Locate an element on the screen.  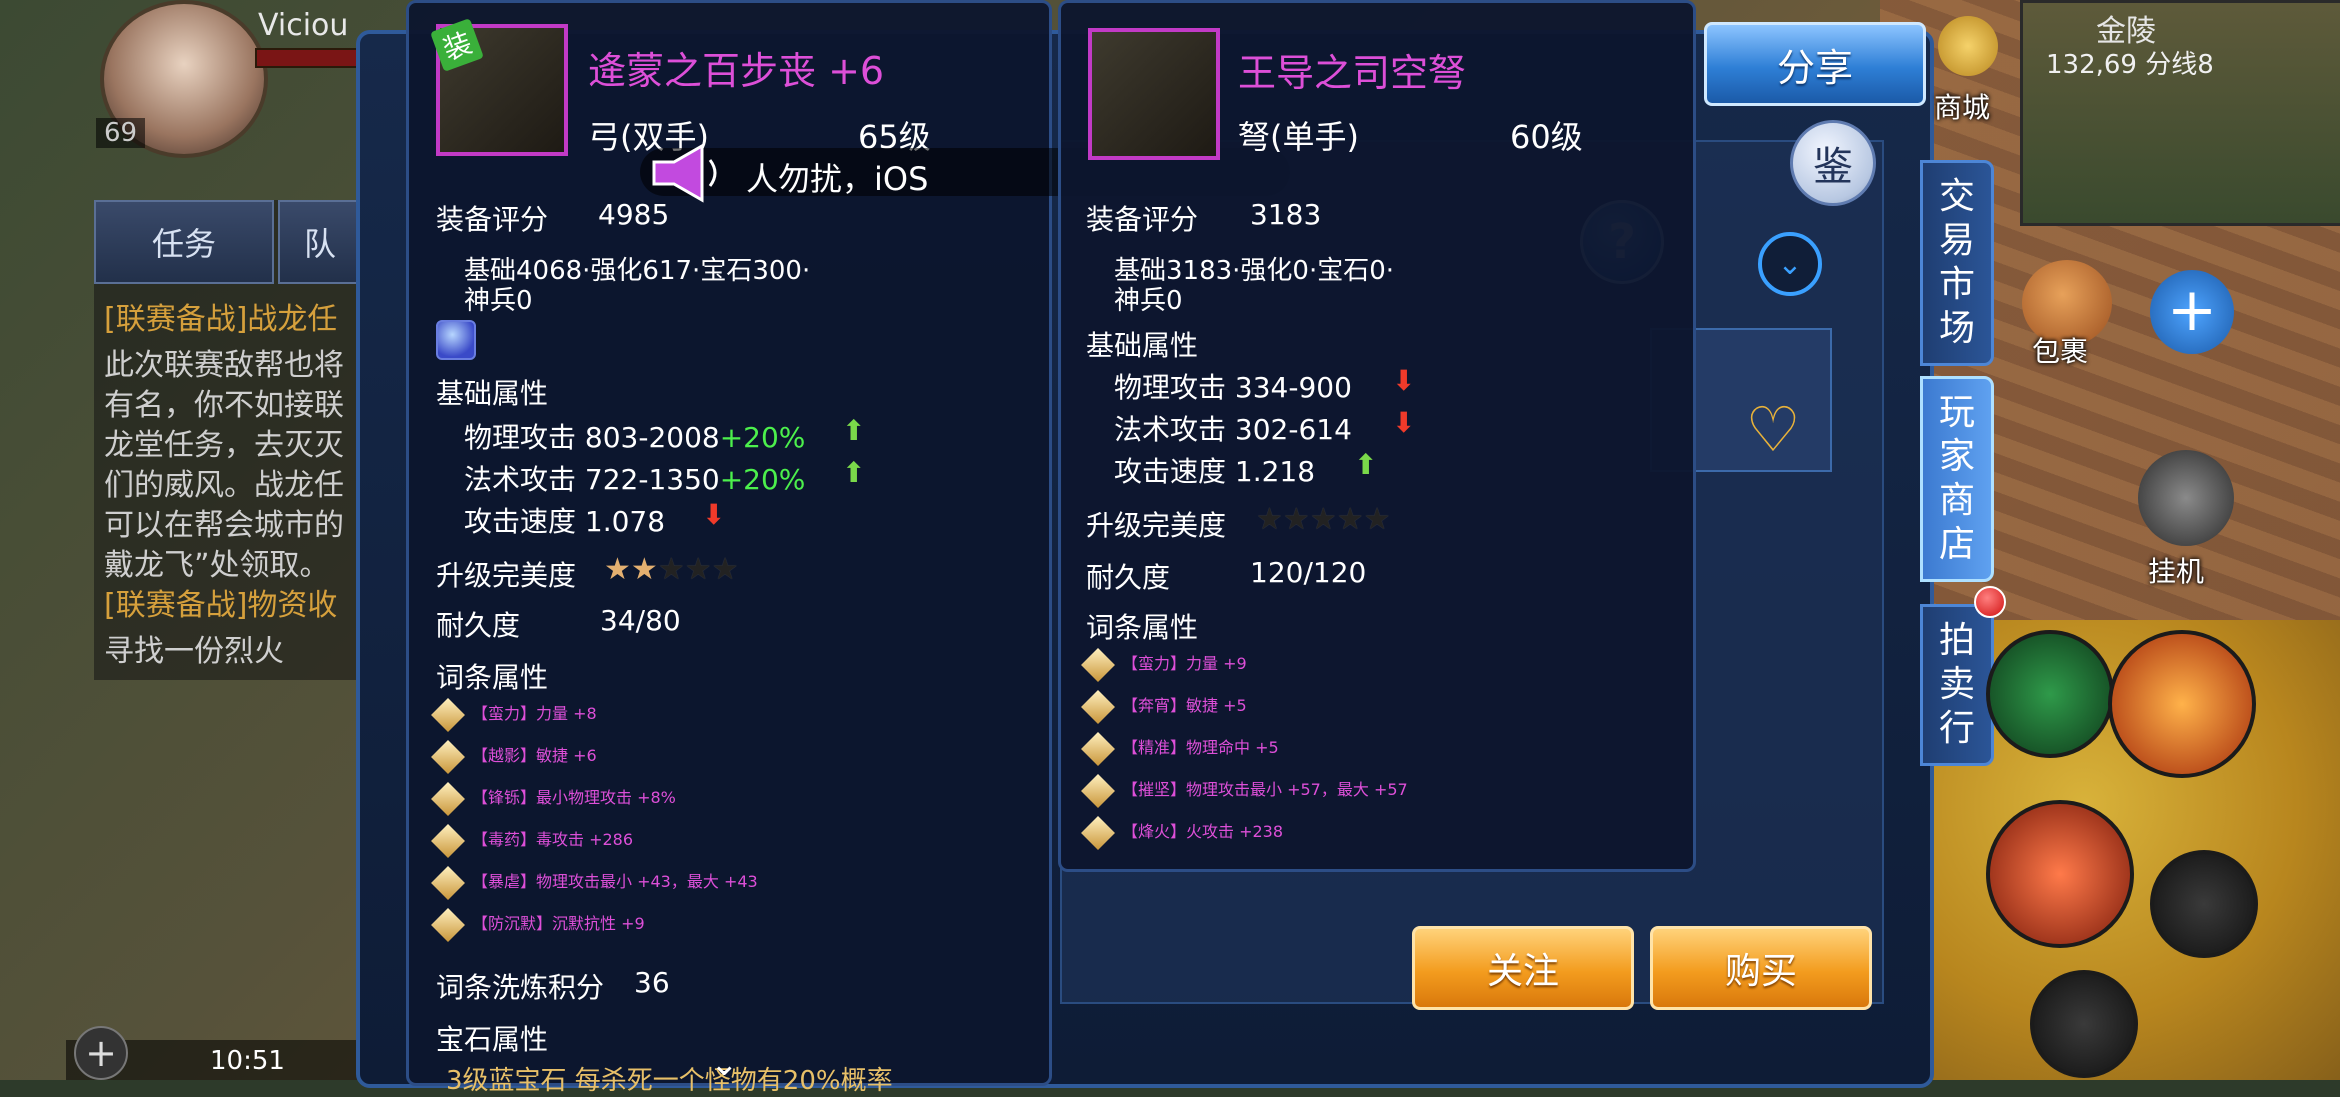
affix-row: 【精准】物理命中 +5 is located at coordinates (1180, 748).